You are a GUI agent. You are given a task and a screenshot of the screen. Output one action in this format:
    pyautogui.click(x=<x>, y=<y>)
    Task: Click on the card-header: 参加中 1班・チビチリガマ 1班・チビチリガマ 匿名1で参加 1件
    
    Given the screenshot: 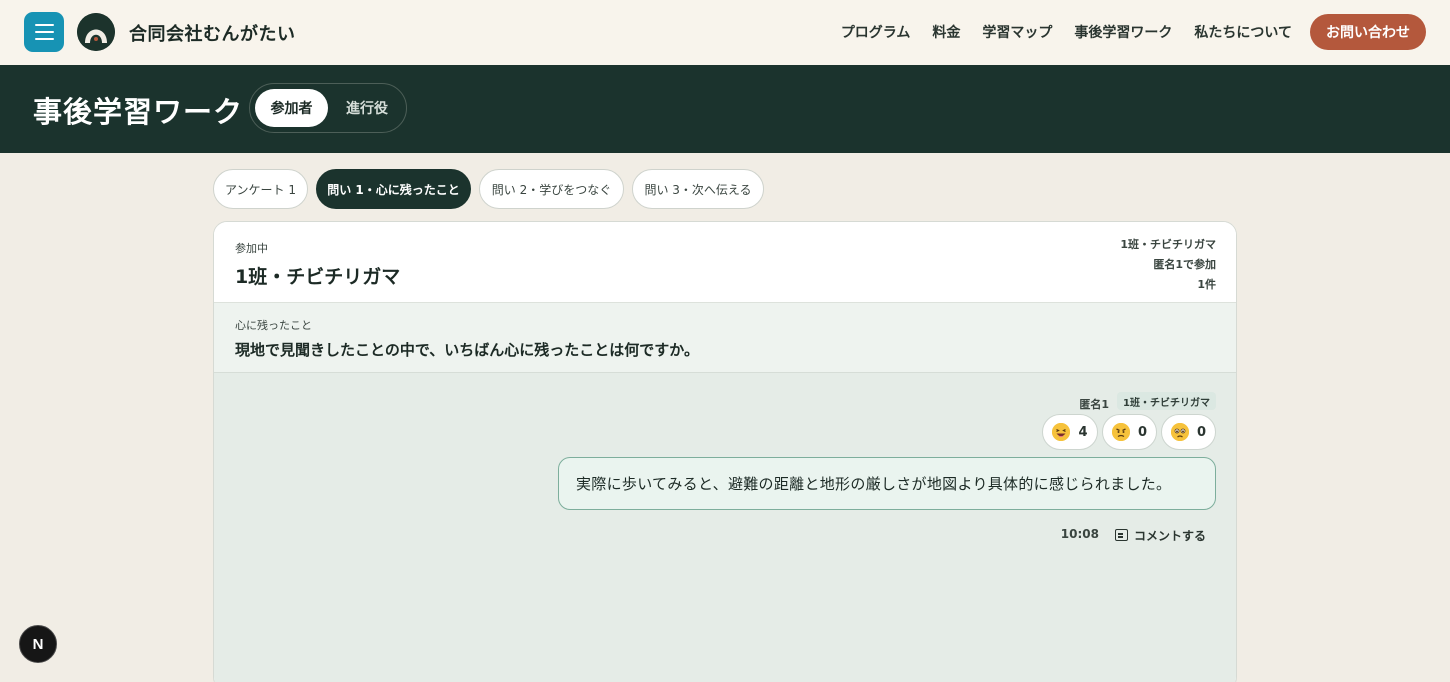 What is the action you would take?
    pyautogui.click(x=725, y=262)
    